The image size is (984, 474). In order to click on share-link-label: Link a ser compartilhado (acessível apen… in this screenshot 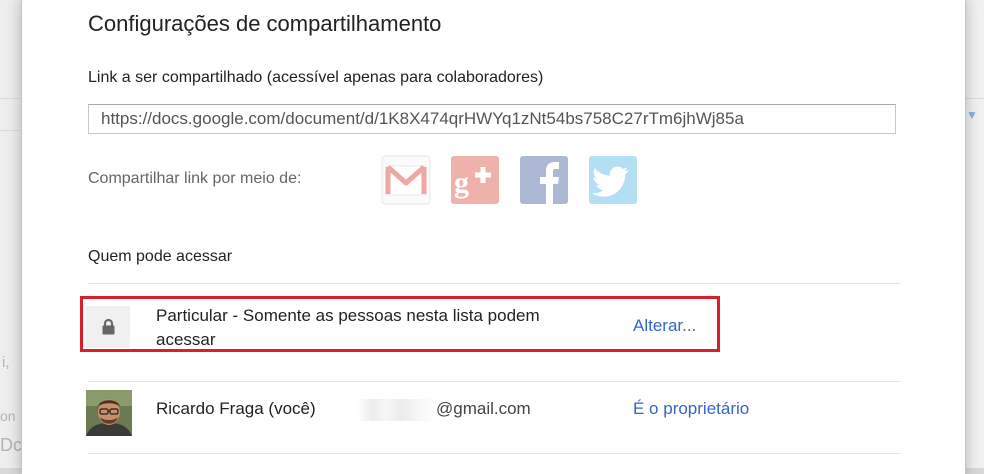, I will do `click(316, 77)`.